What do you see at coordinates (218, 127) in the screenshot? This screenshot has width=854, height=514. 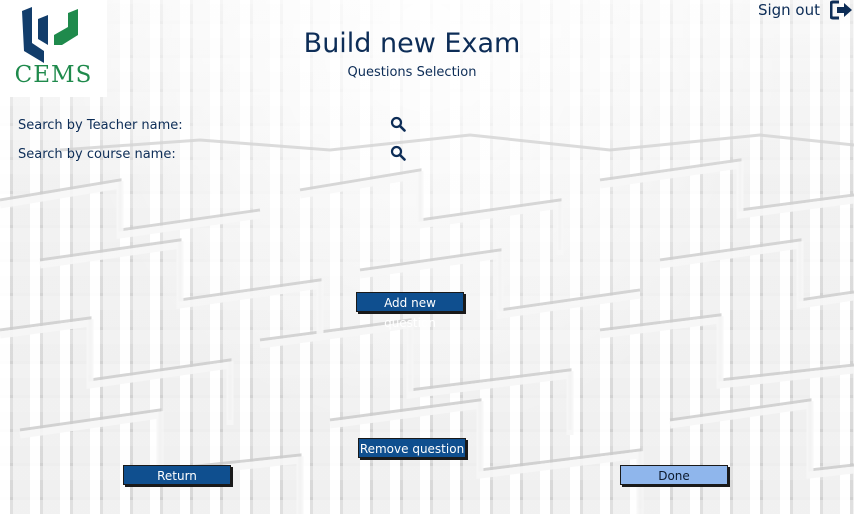 I see `teacher-search-row: Search by Teacher name:` at bounding box center [218, 127].